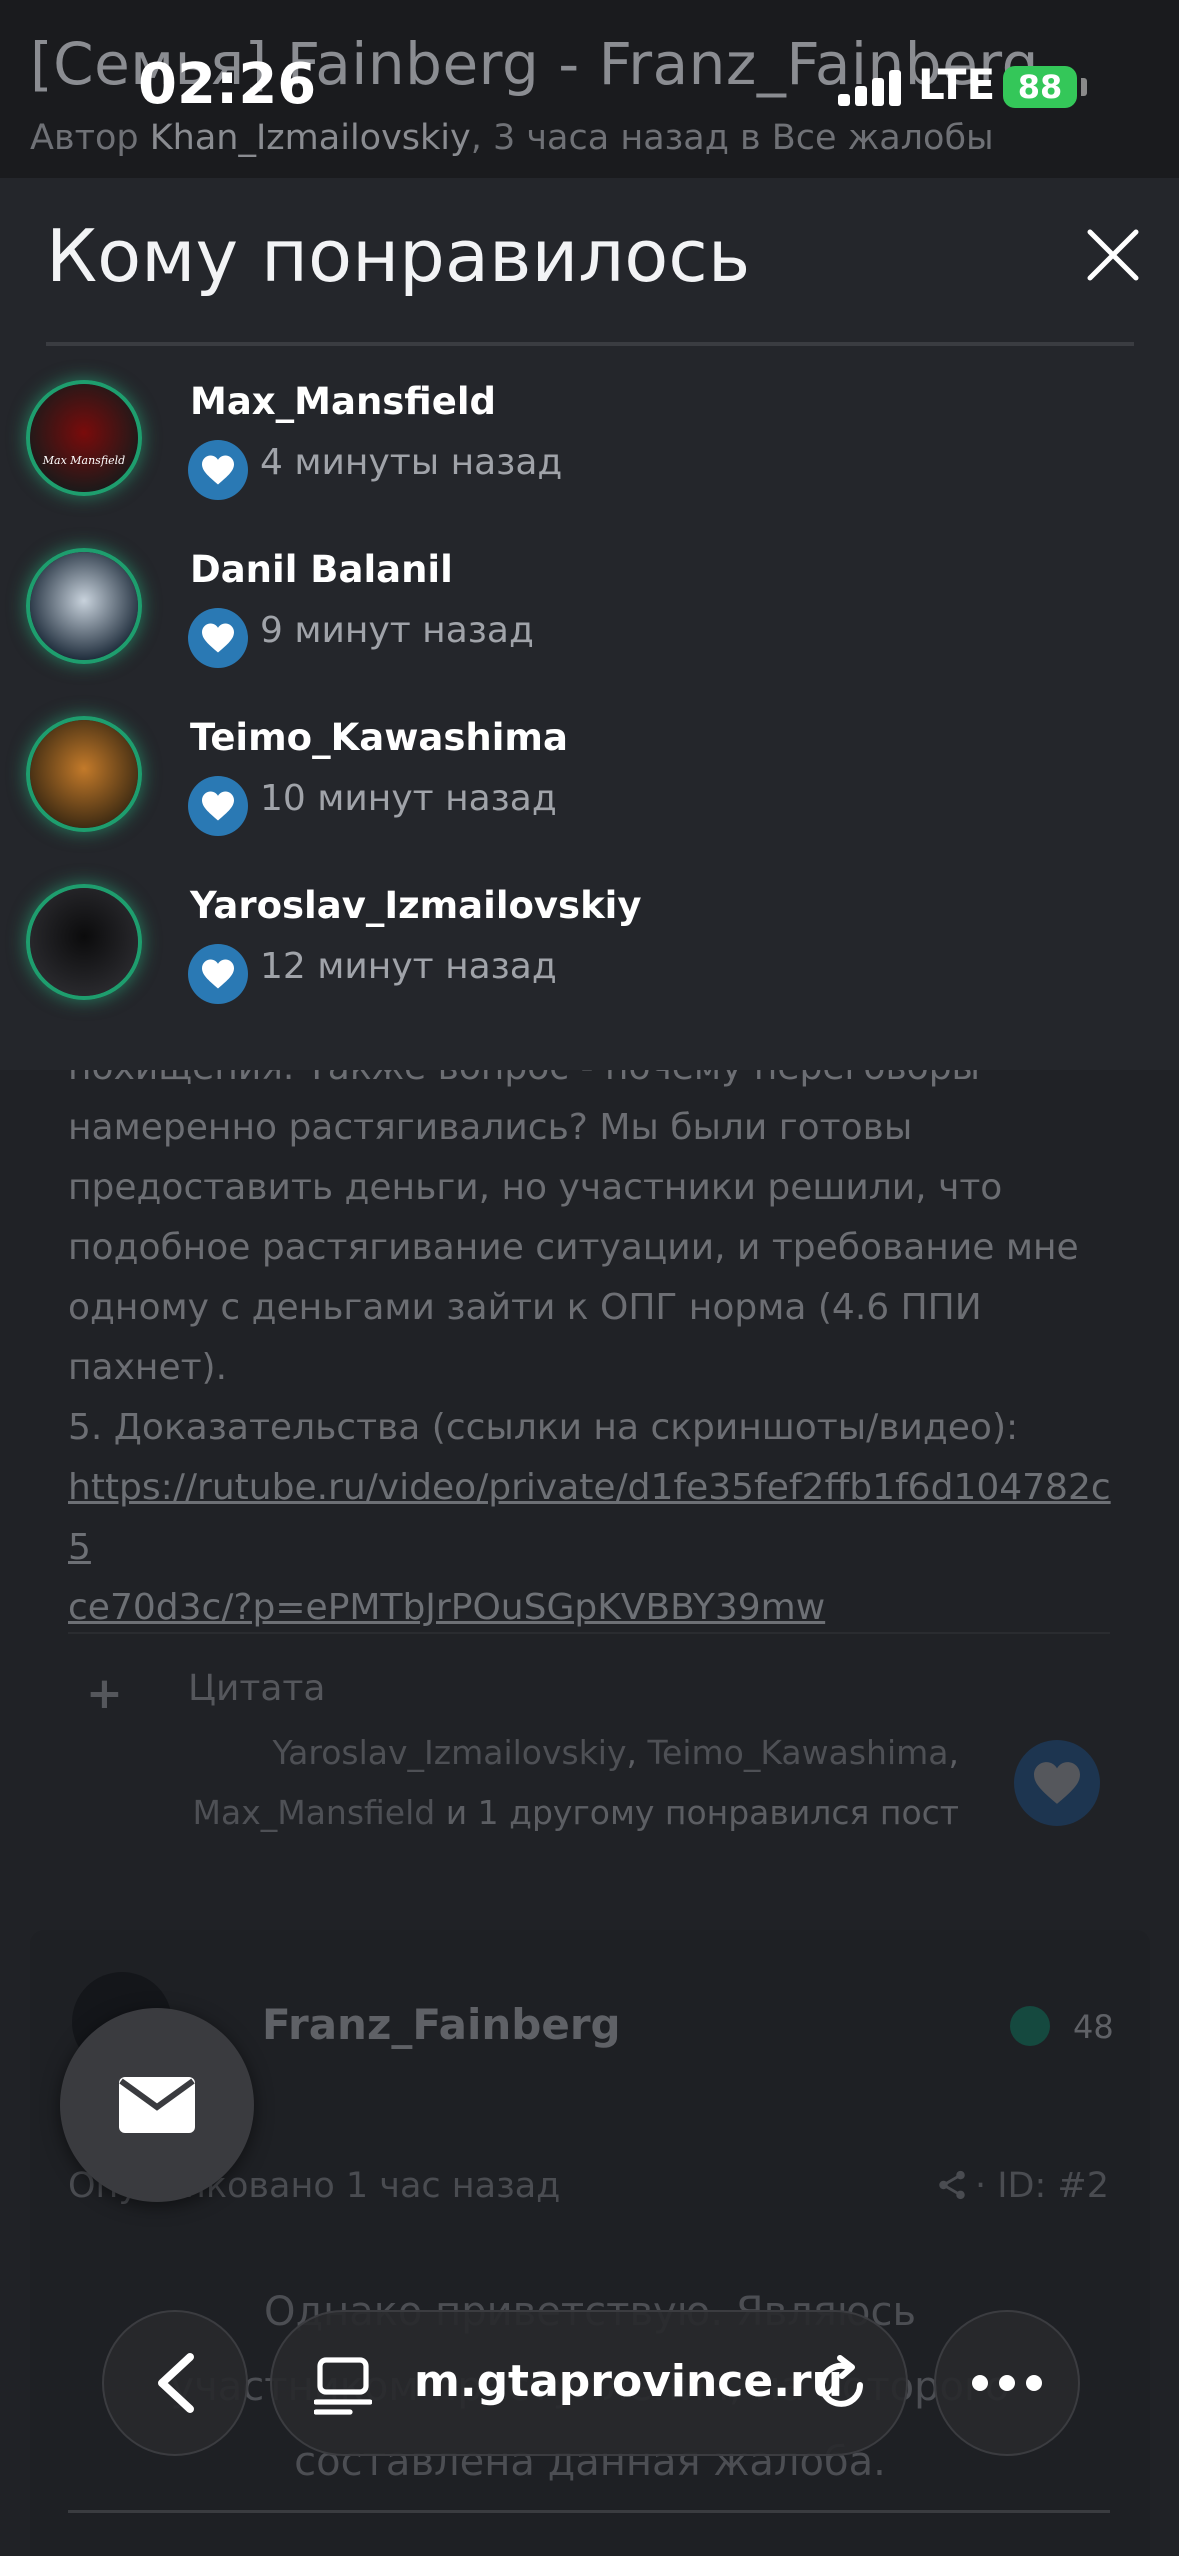 This screenshot has width=1179, height=2556. I want to click on more-button, so click(1007, 2383).